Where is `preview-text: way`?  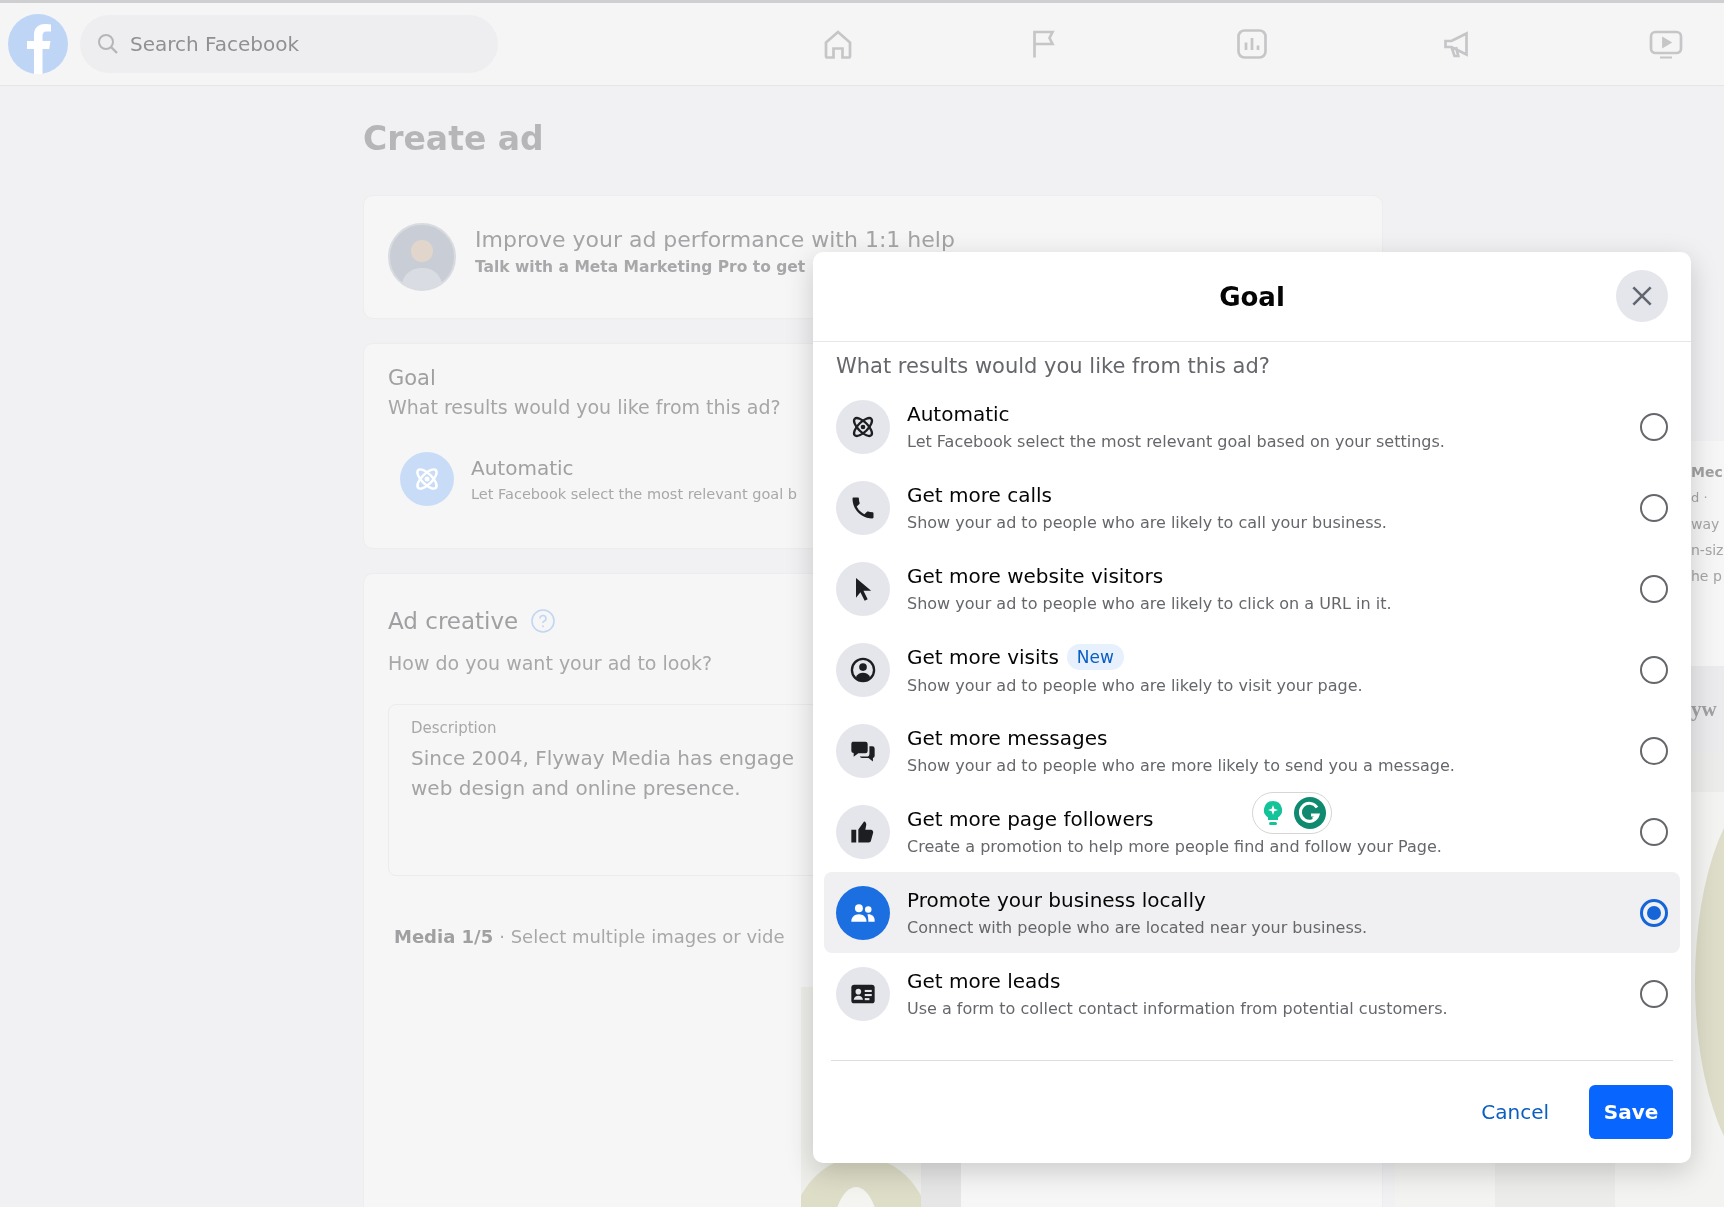 preview-text: way is located at coordinates (1705, 524).